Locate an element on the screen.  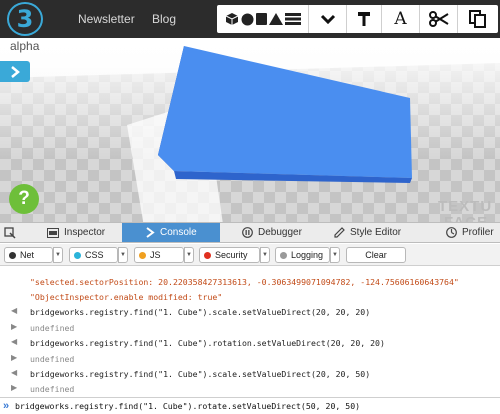
toolbar: A is located at coordinates (357, 19).